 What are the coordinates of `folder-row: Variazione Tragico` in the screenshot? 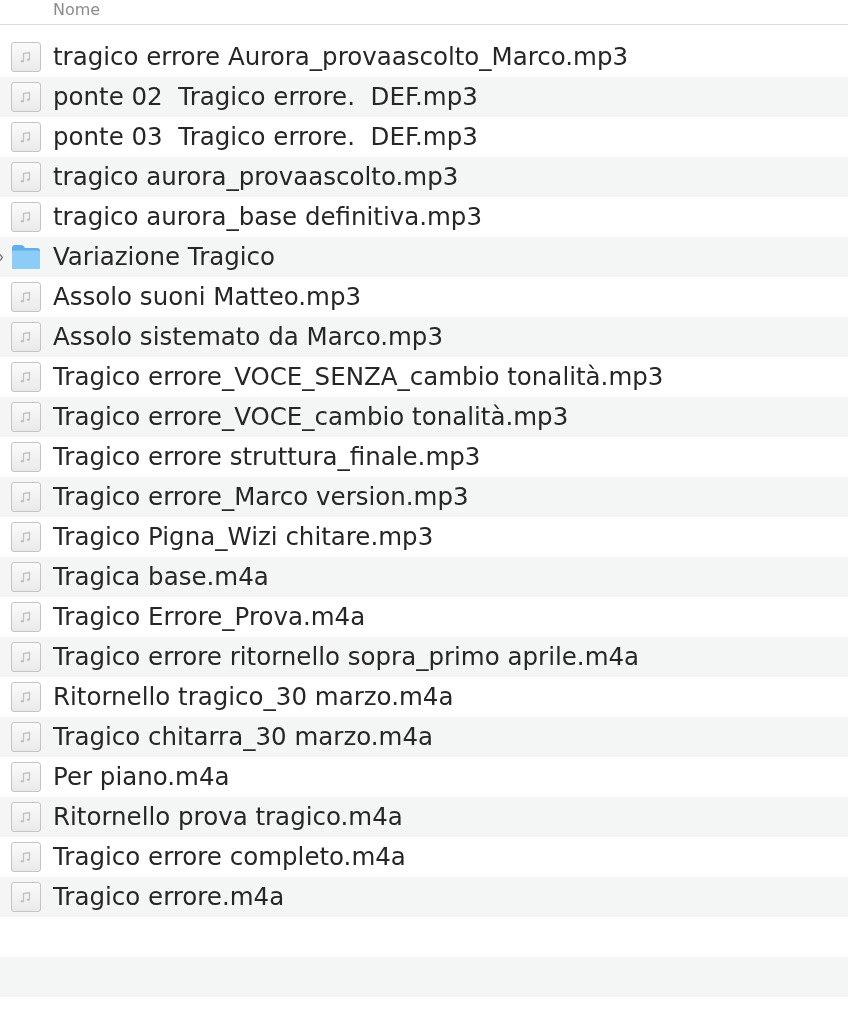 It's located at (424, 257).